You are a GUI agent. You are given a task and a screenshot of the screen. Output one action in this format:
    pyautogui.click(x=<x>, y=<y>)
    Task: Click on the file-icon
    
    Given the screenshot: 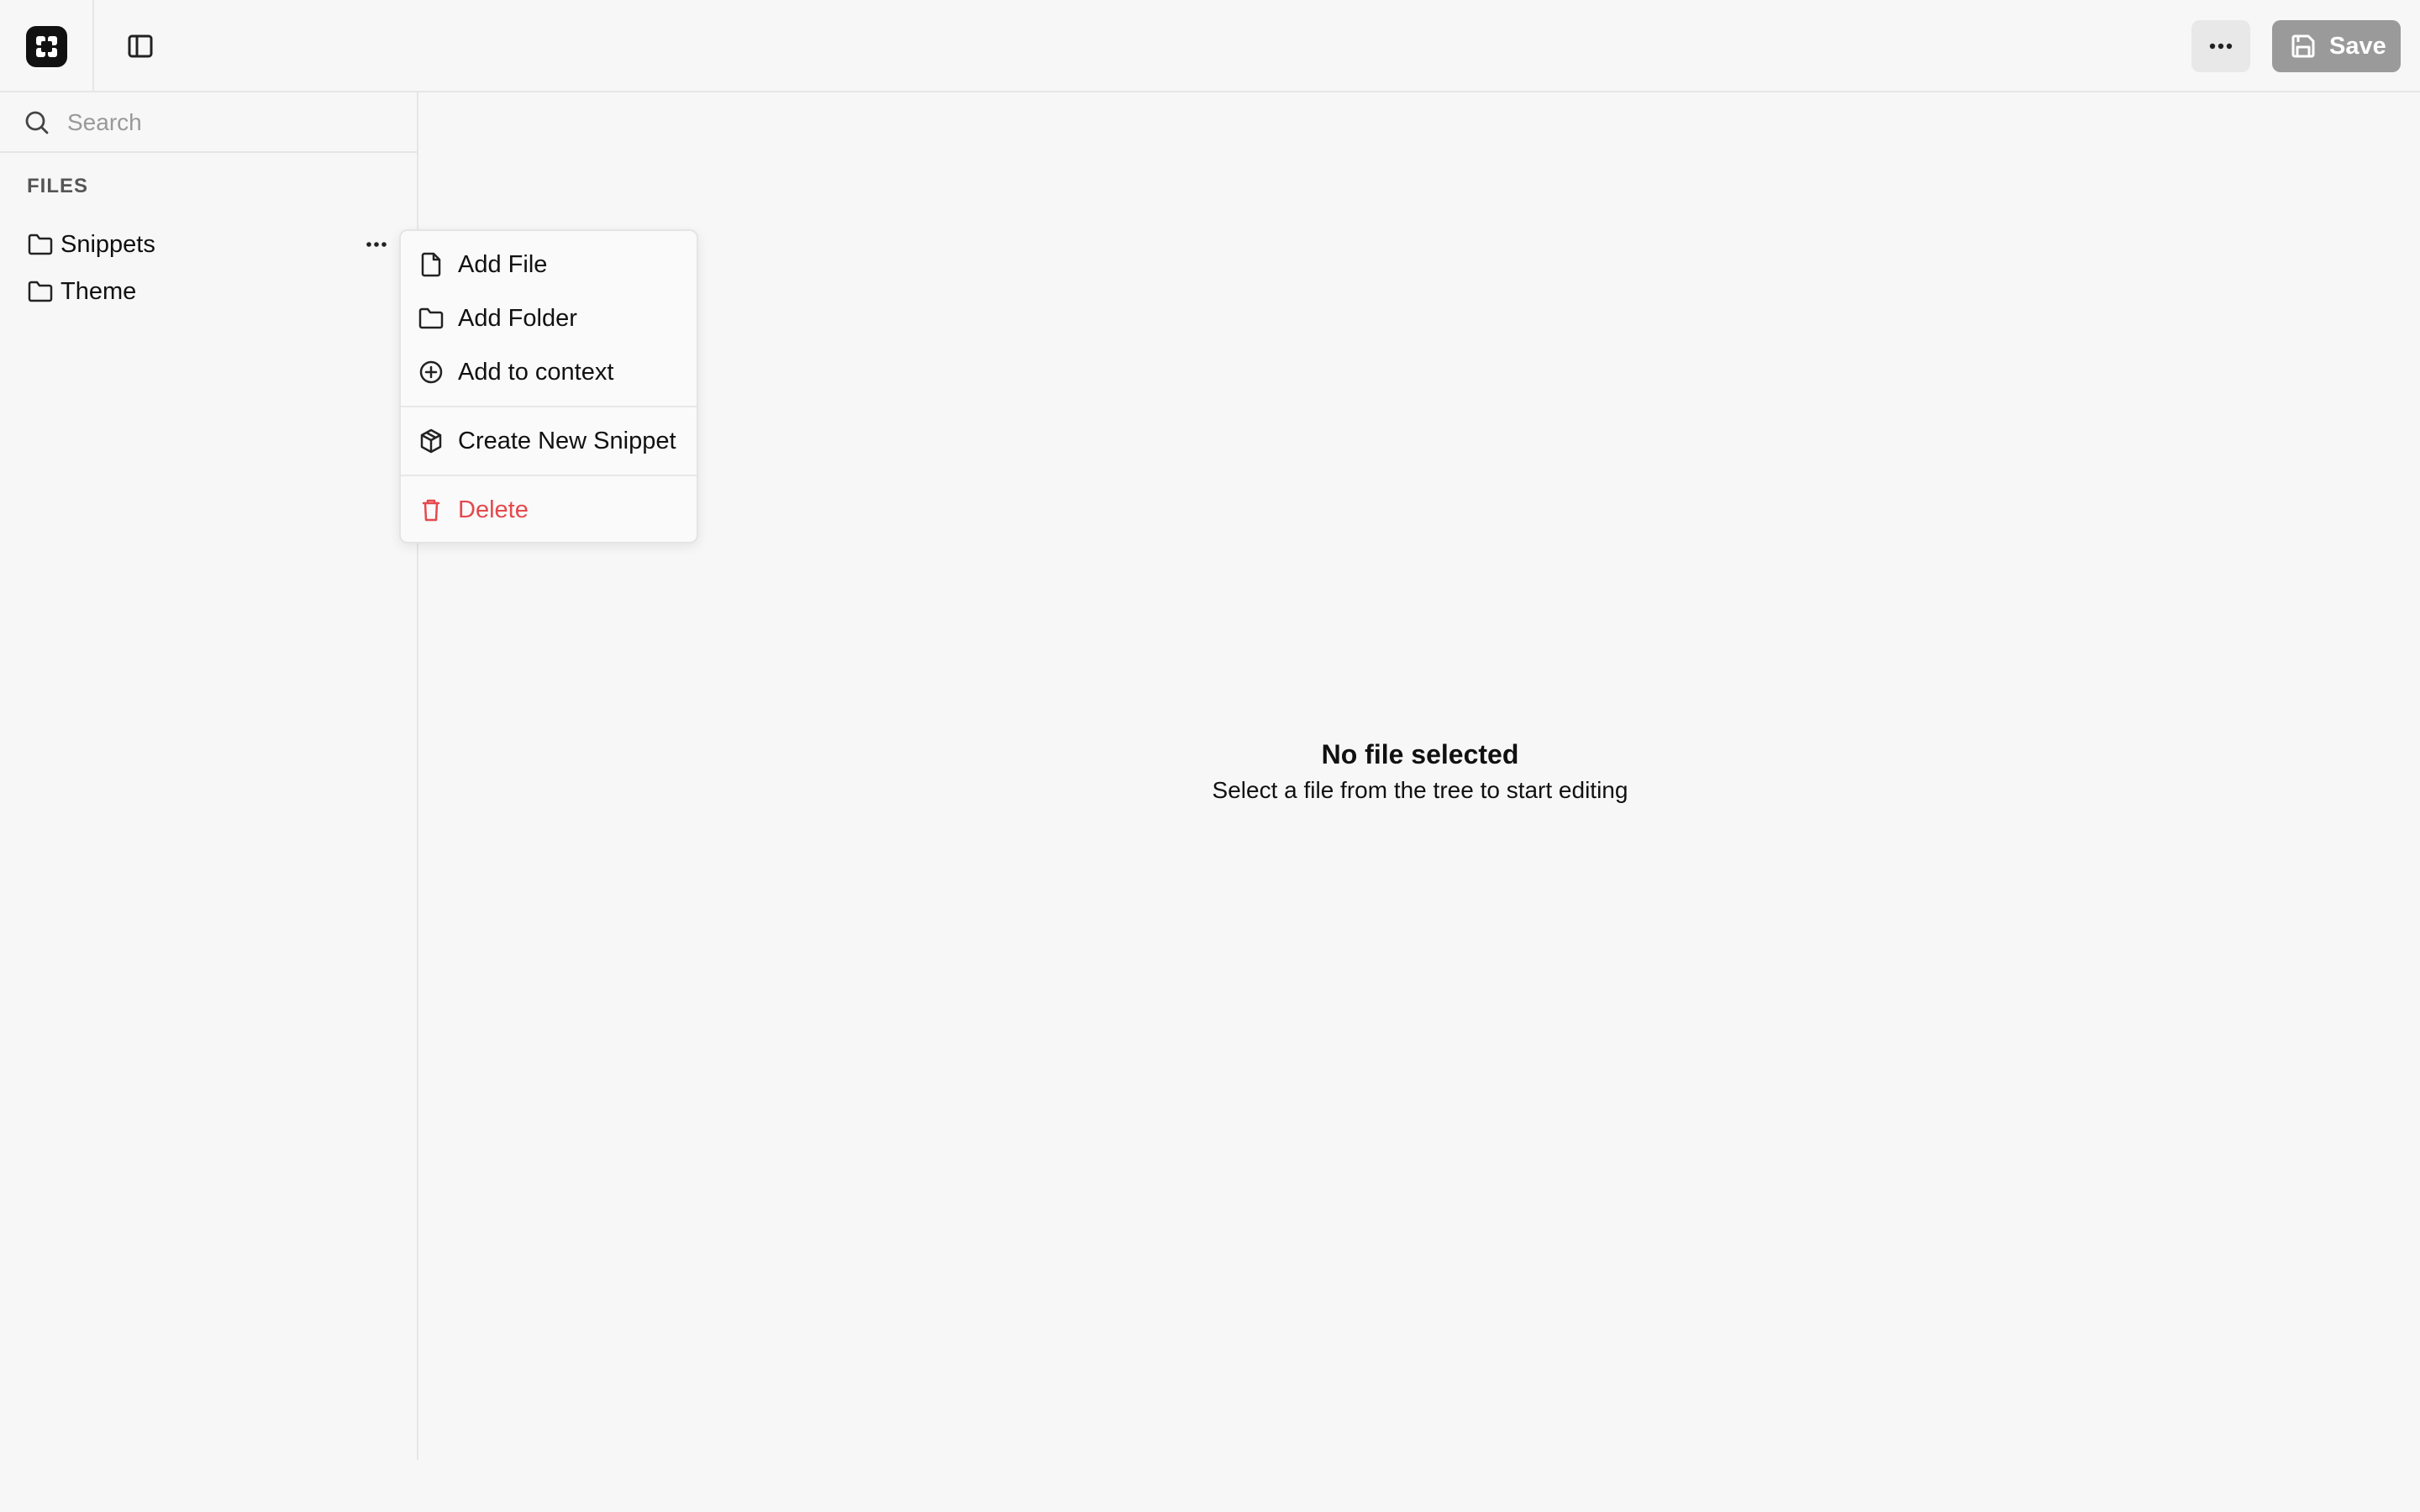 What is the action you would take?
    pyautogui.click(x=432, y=264)
    